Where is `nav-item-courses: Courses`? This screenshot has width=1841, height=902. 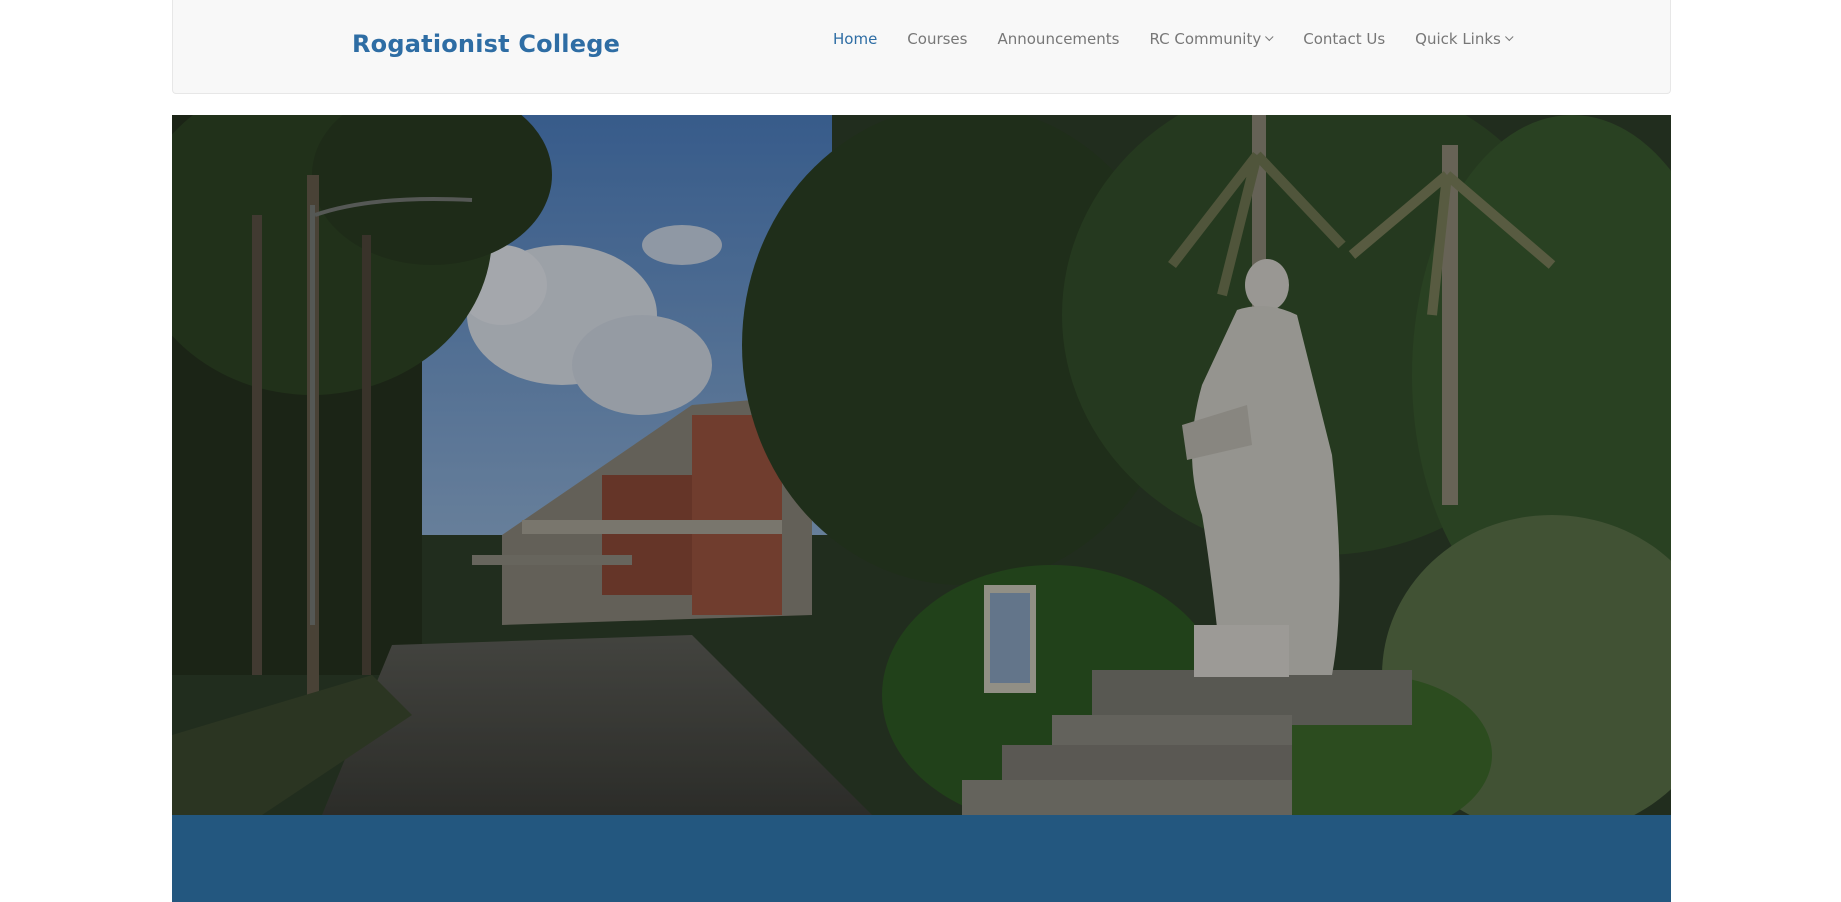
nav-item-courses: Courses is located at coordinates (937, 39).